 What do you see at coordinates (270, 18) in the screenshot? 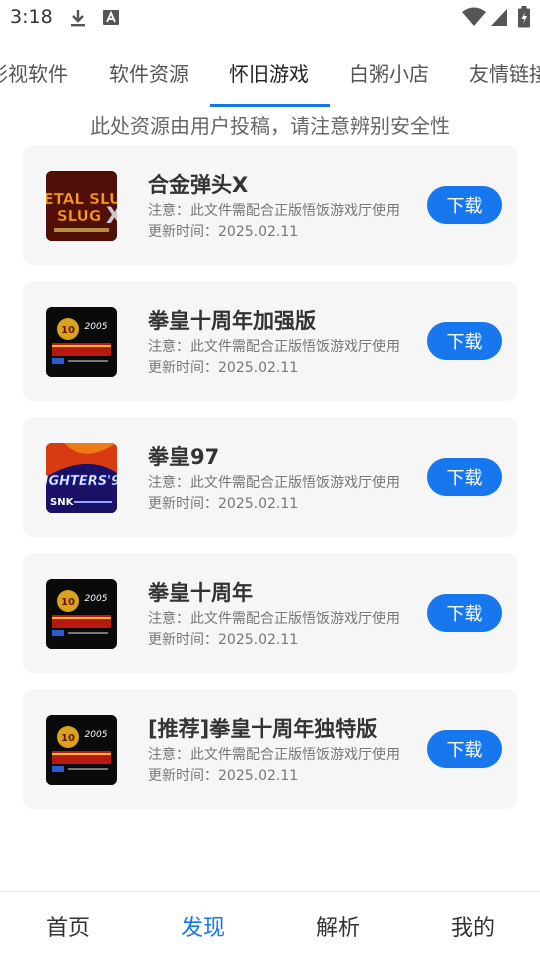
I see `status-bar: 3:18` at bounding box center [270, 18].